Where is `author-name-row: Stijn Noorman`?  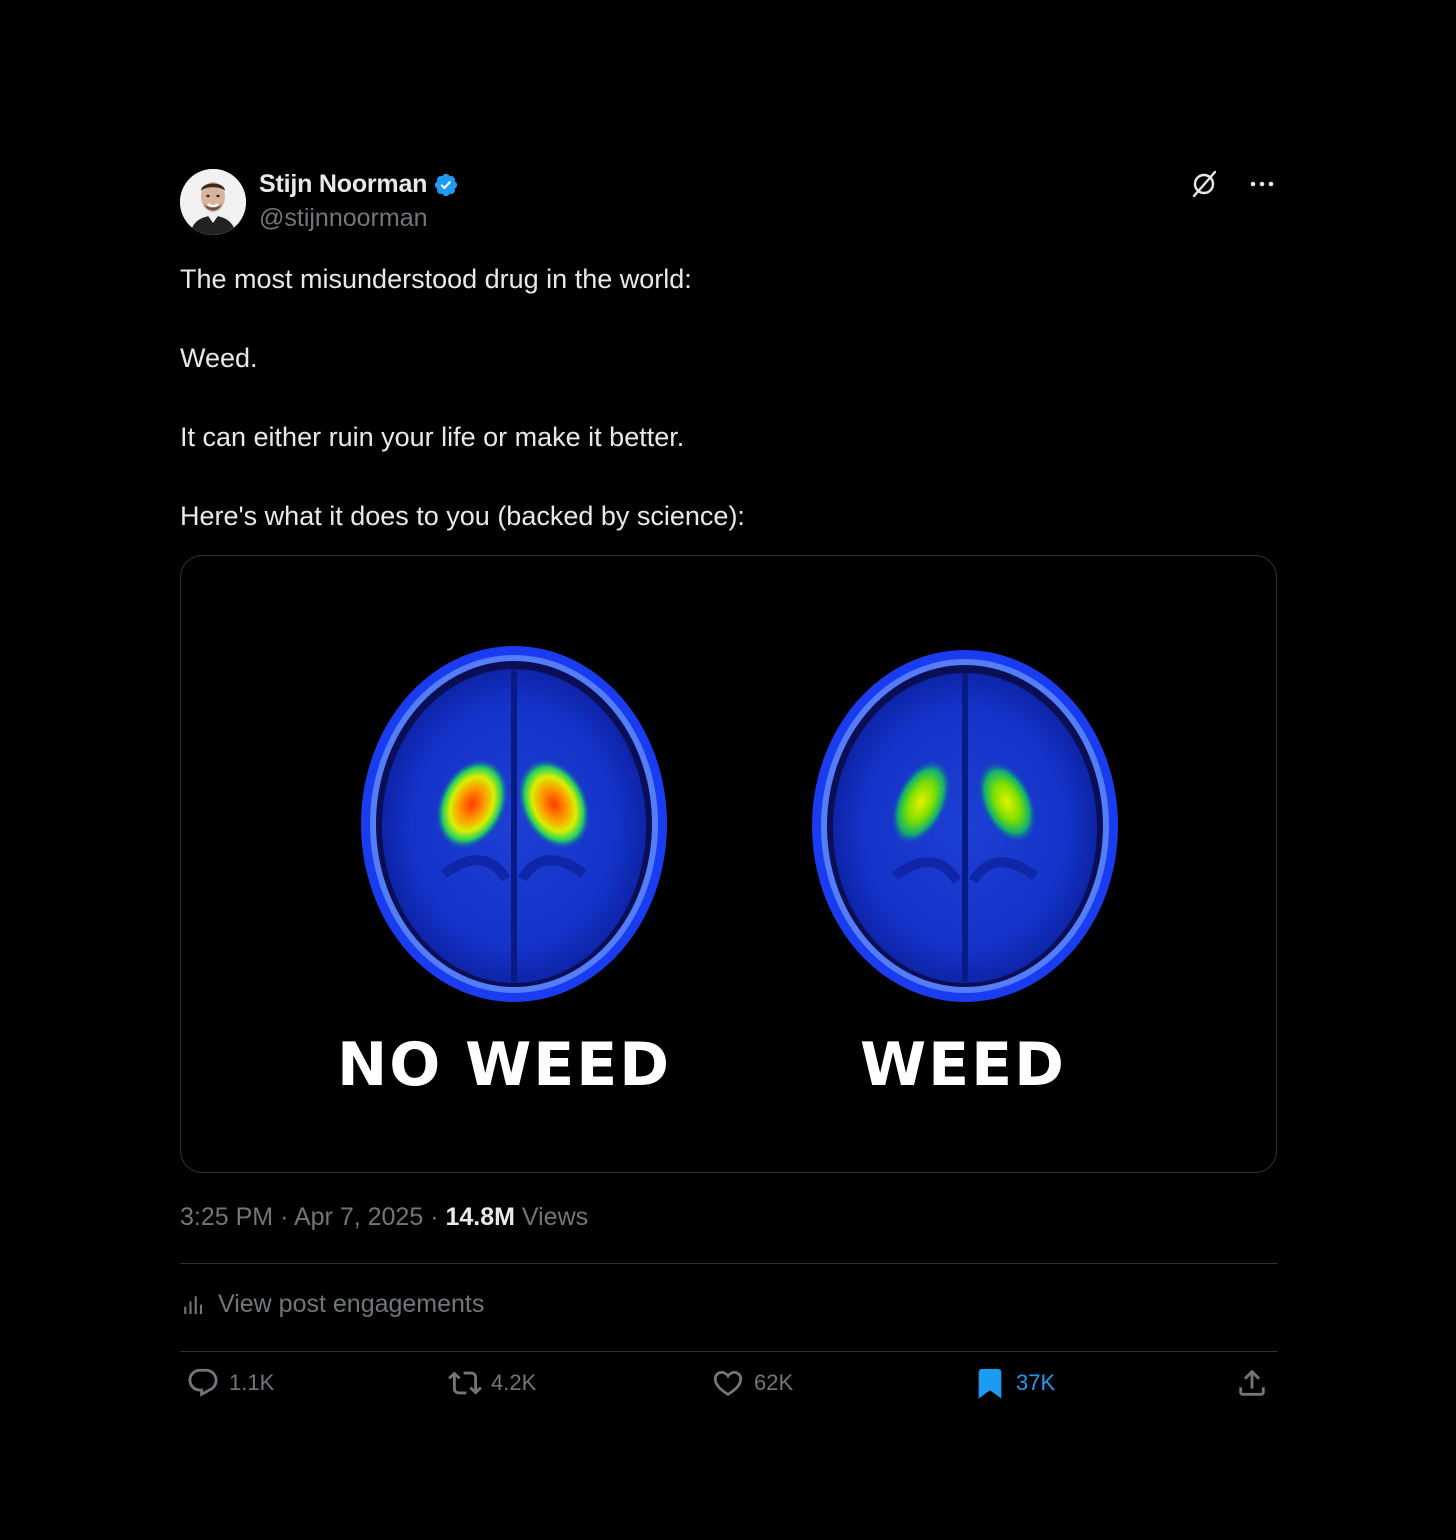 author-name-row: Stijn Noorman is located at coordinates (359, 184).